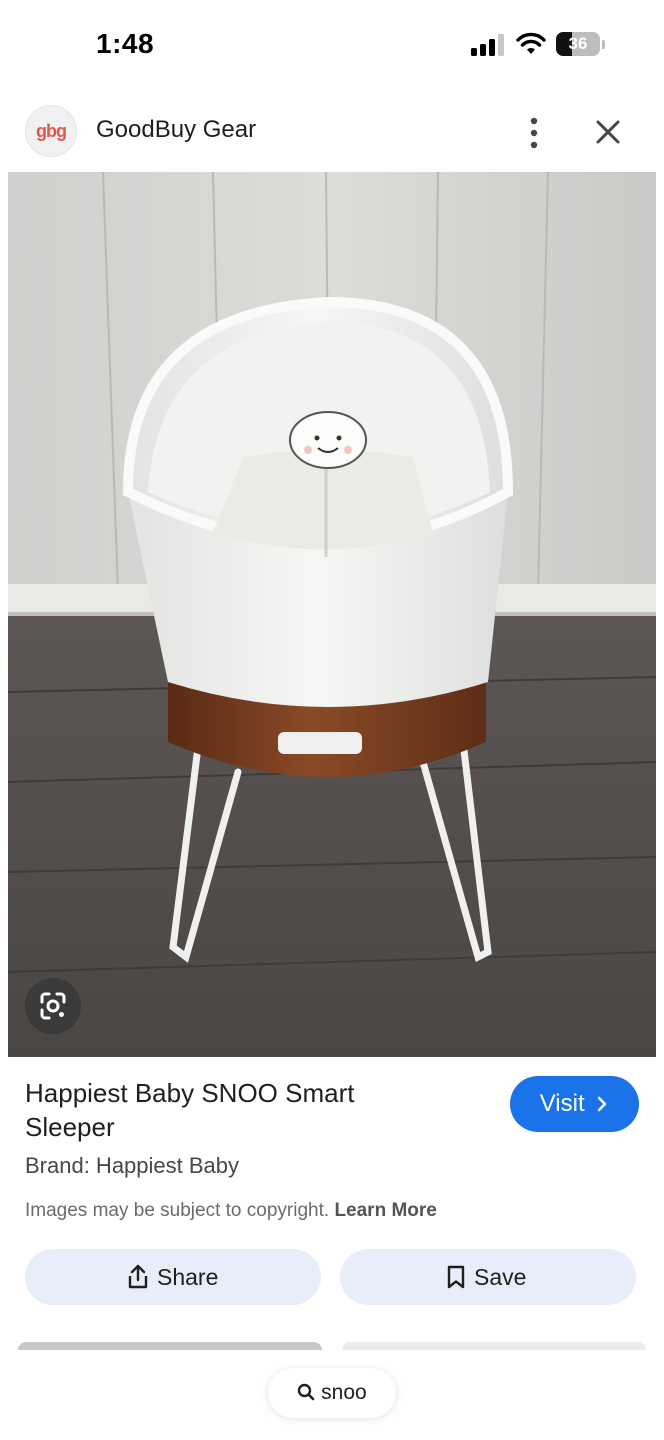  What do you see at coordinates (132, 1165) in the screenshot?
I see `brand-text: Brand: Happiest Baby` at bounding box center [132, 1165].